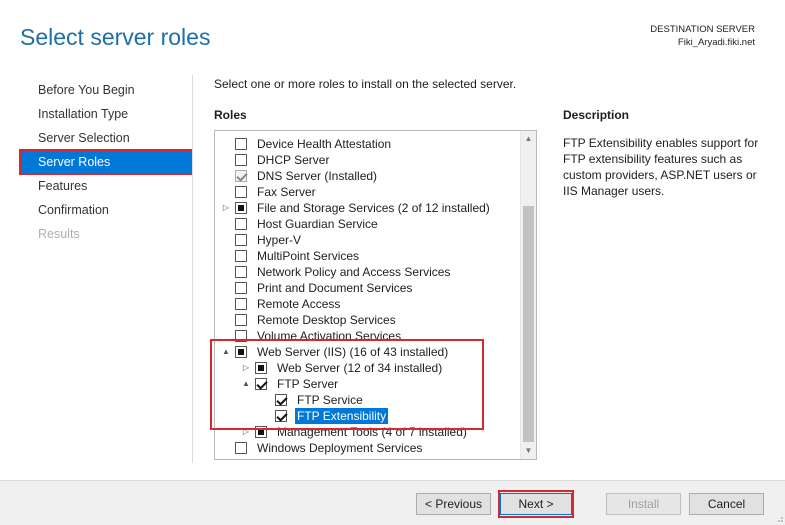 This screenshot has width=785, height=525. Describe the element at coordinates (354, 272) in the screenshot. I see `role-label: Network Policy and Access Services` at that location.